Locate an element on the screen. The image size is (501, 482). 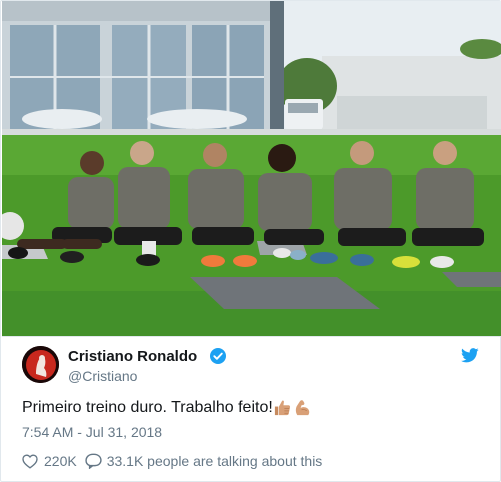
author-display-name: Cristiano Ronaldo is located at coordinates (132, 357).